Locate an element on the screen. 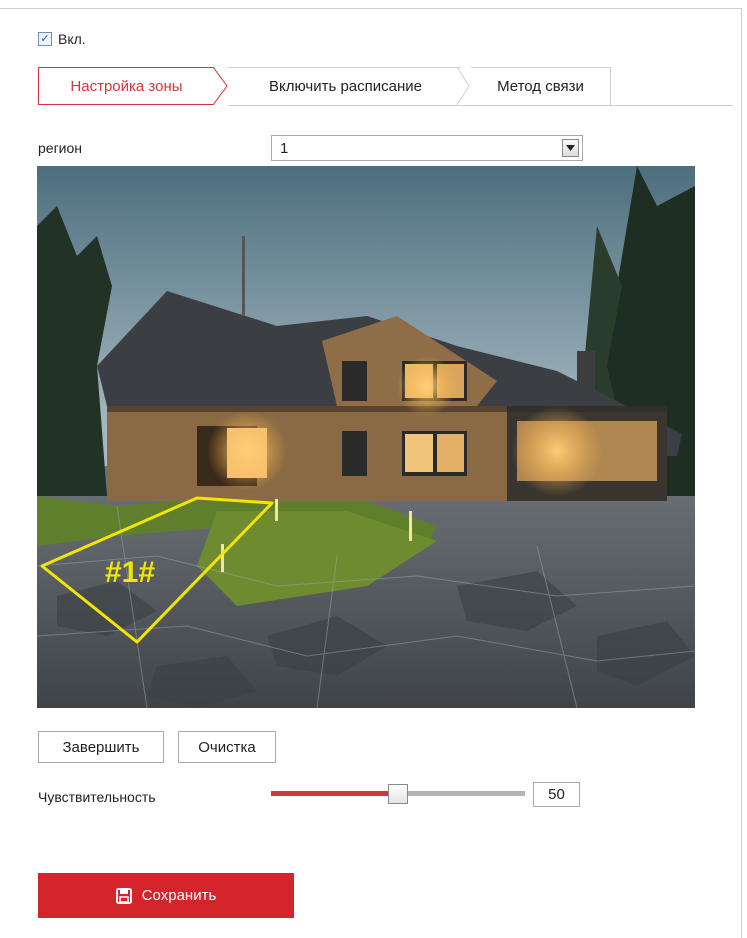  enable-row: ✓ Вкл. is located at coordinates (62, 39).